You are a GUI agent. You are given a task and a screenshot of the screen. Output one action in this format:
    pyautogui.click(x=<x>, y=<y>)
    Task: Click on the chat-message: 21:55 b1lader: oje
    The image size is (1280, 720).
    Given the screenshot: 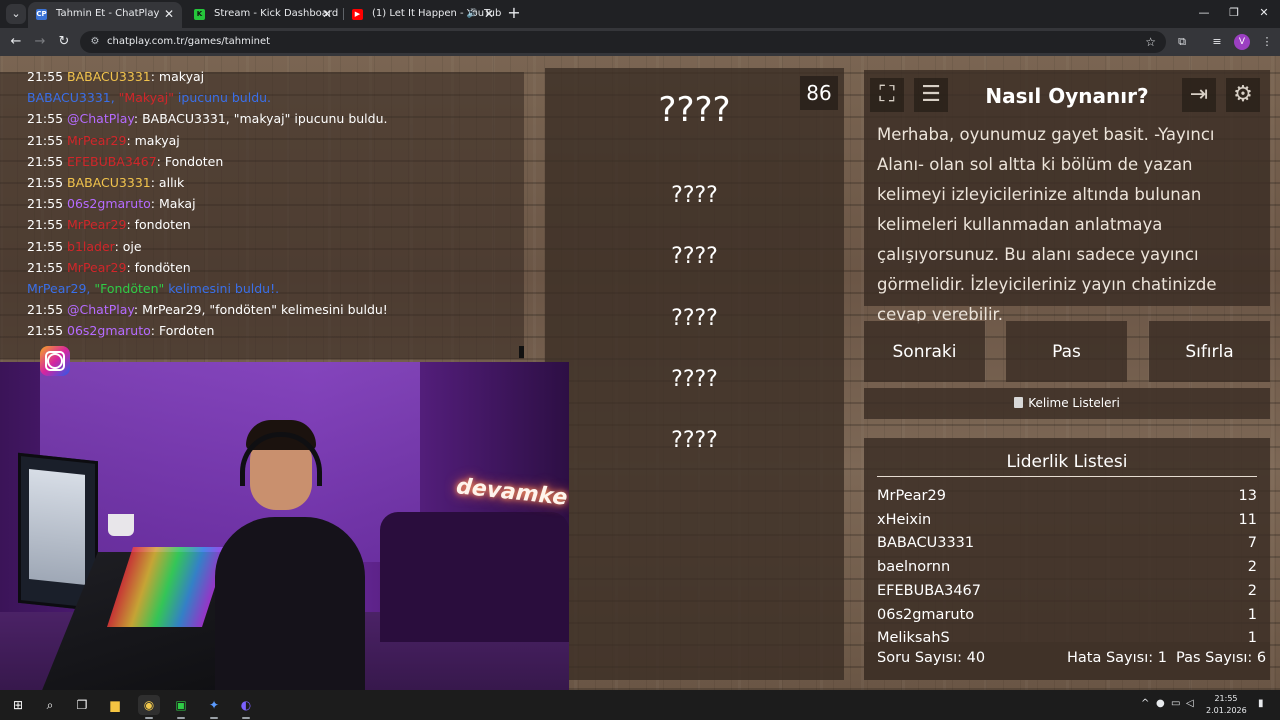 What is the action you would take?
    pyautogui.click(x=84, y=246)
    